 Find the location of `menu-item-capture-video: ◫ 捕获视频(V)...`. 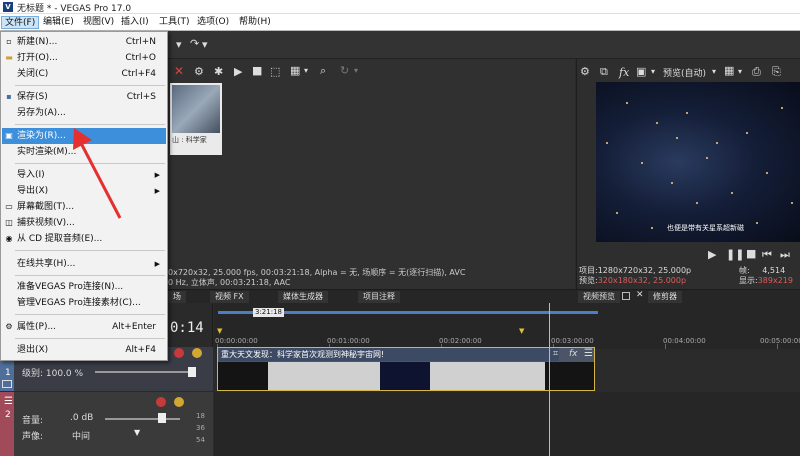

menu-item-capture-video: ◫ 捕获视频(V)... is located at coordinates (84, 223).